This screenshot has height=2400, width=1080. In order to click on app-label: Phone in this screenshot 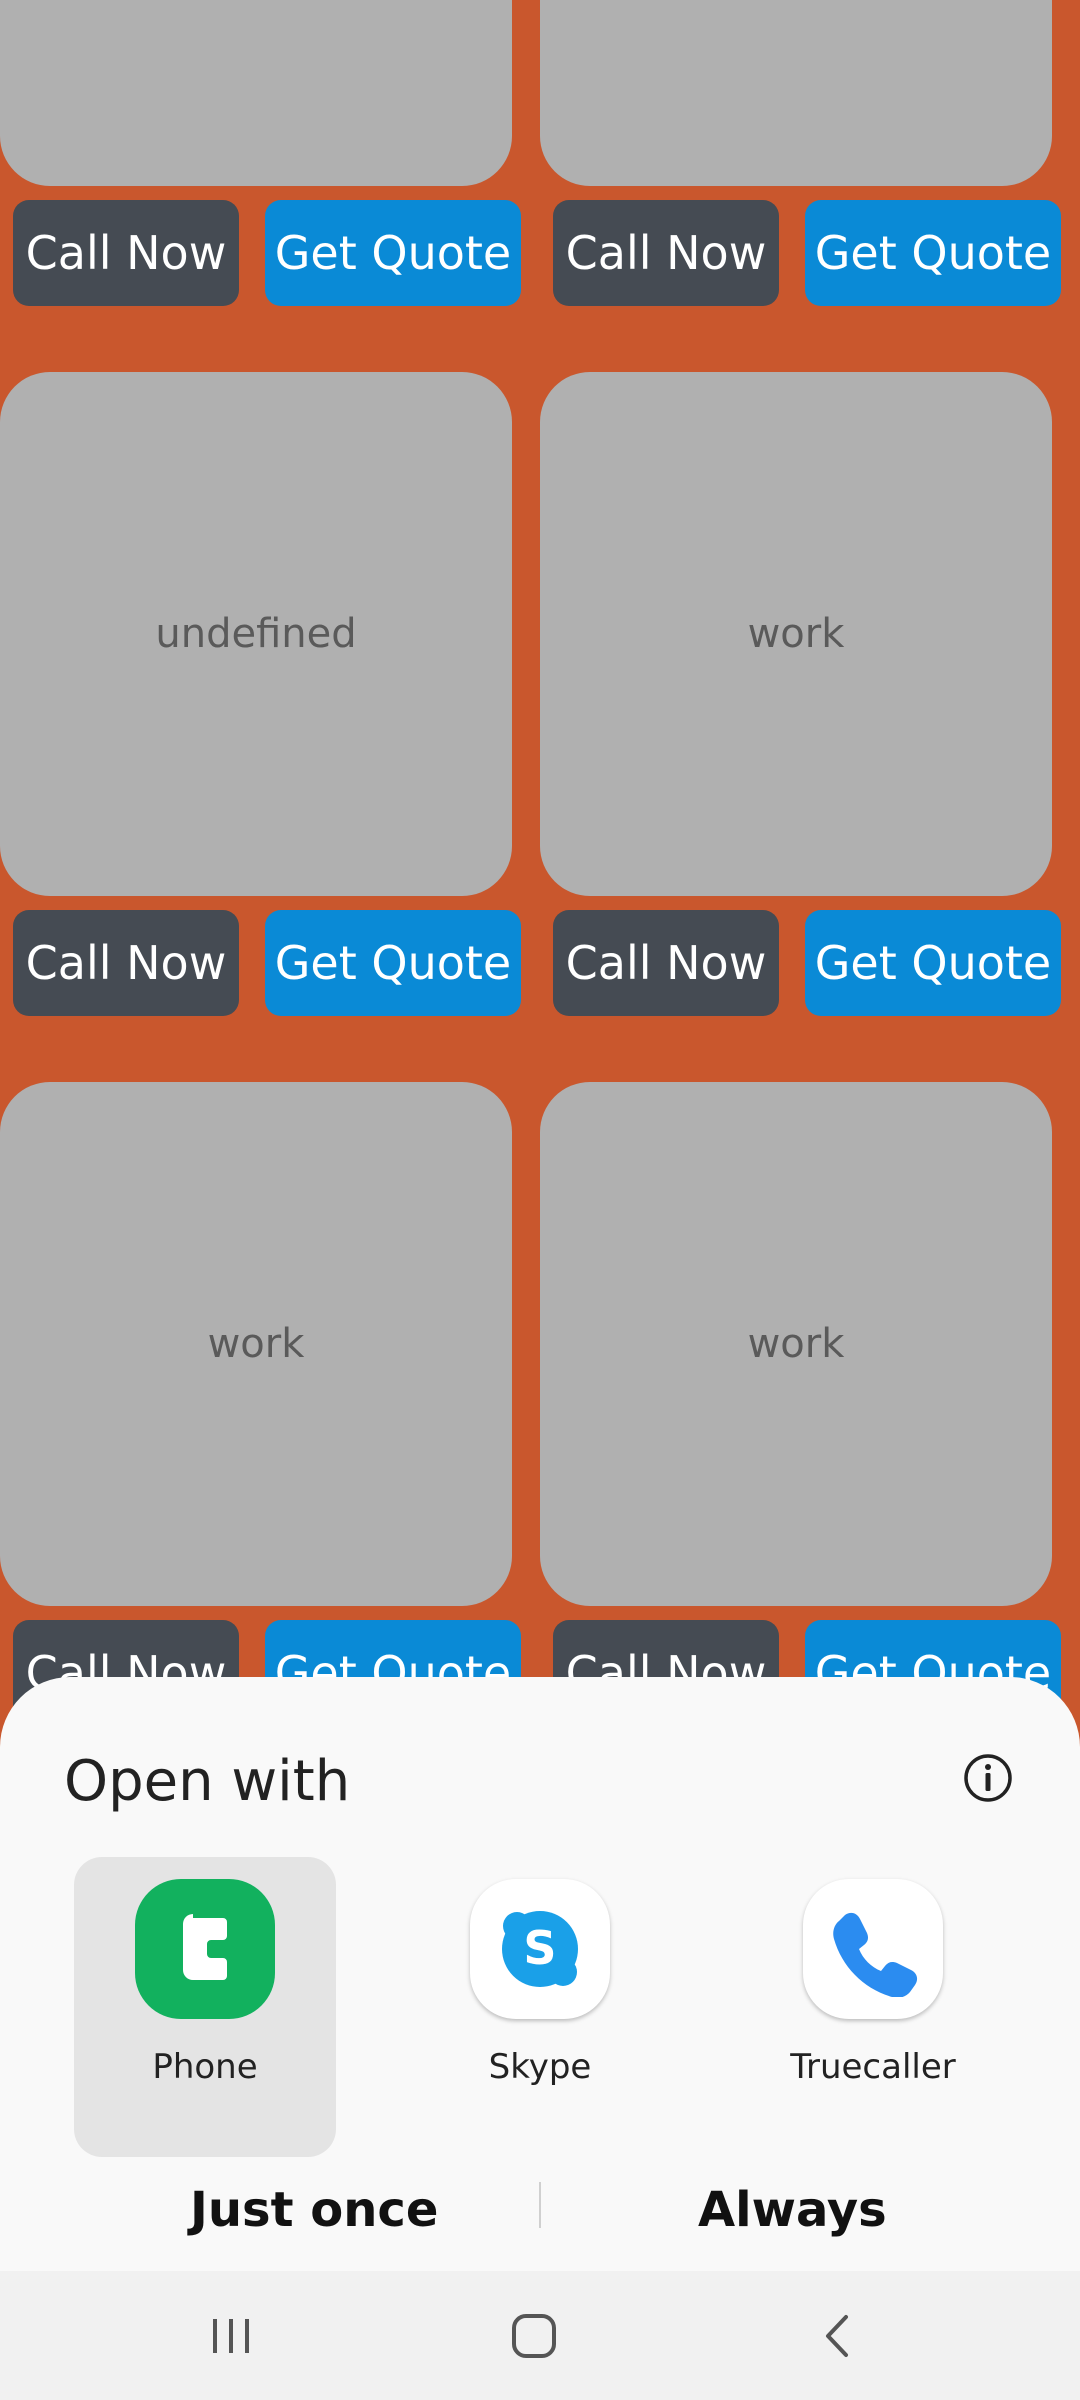, I will do `click(205, 2067)`.